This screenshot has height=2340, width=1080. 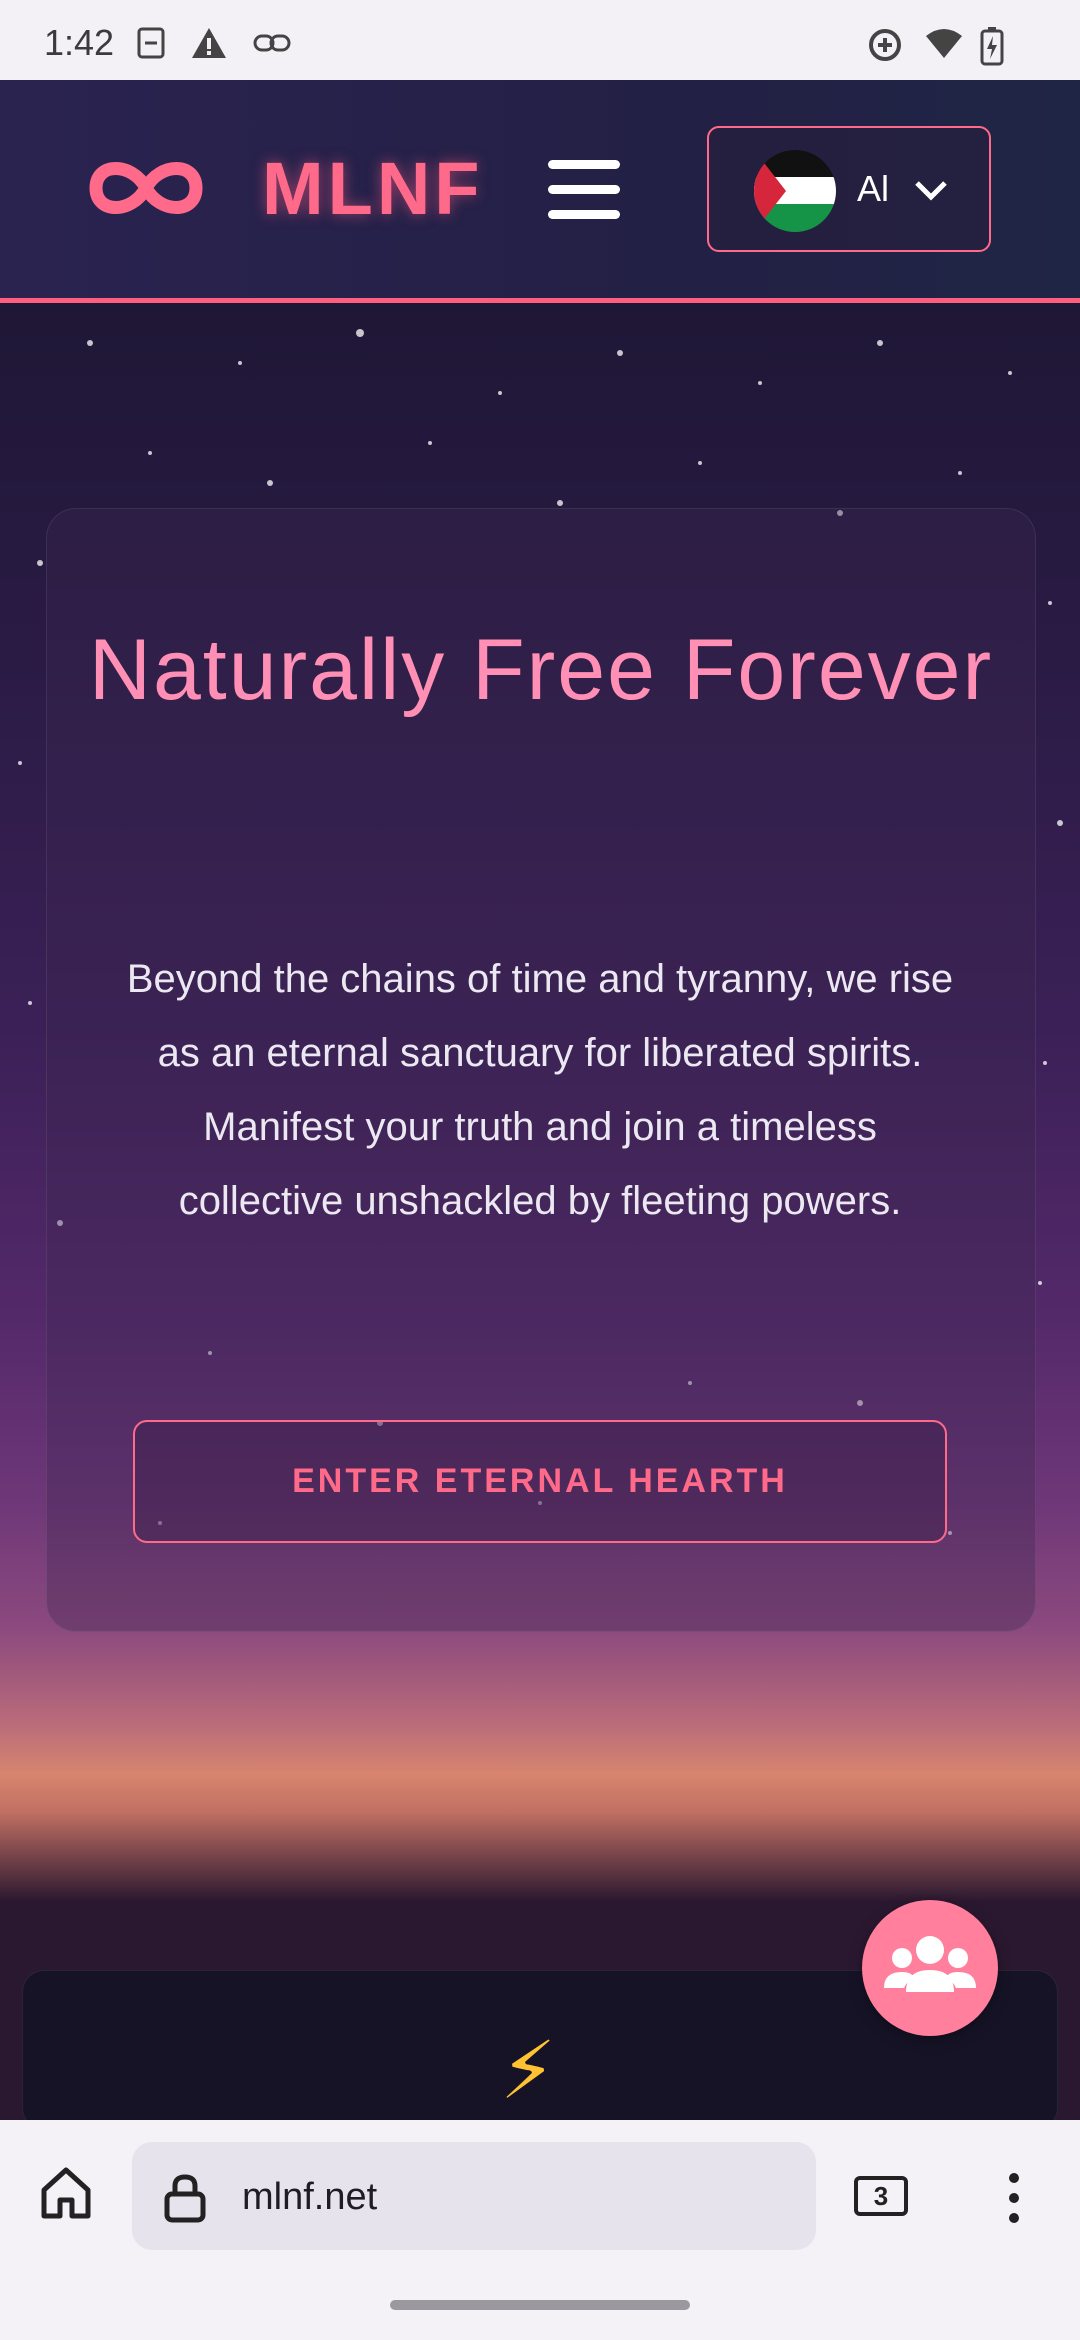 What do you see at coordinates (66, 2192) in the screenshot?
I see `home-icon` at bounding box center [66, 2192].